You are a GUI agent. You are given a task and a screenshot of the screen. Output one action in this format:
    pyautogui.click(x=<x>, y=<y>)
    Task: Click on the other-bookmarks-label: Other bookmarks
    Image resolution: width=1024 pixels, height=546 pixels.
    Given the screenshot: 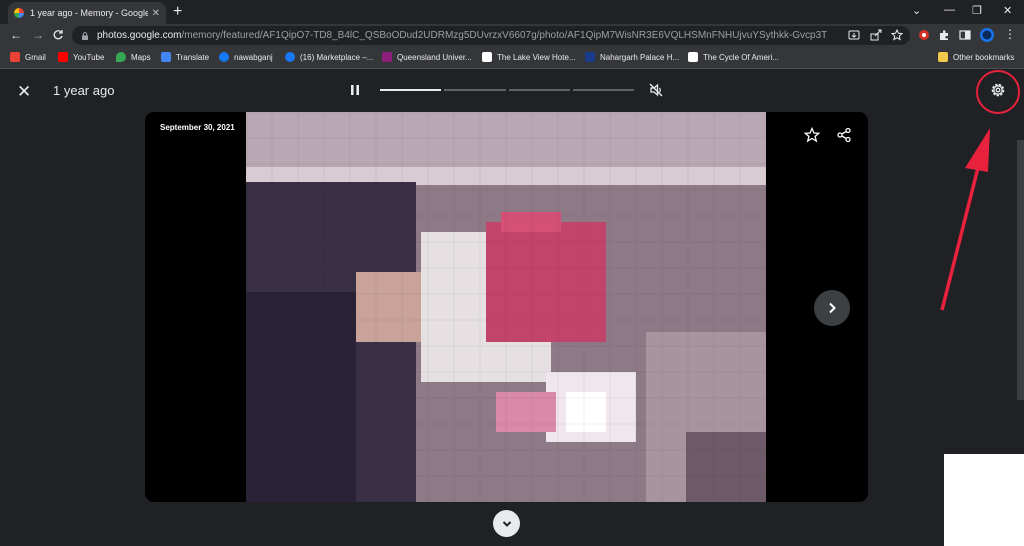 What is the action you would take?
    pyautogui.click(x=984, y=57)
    